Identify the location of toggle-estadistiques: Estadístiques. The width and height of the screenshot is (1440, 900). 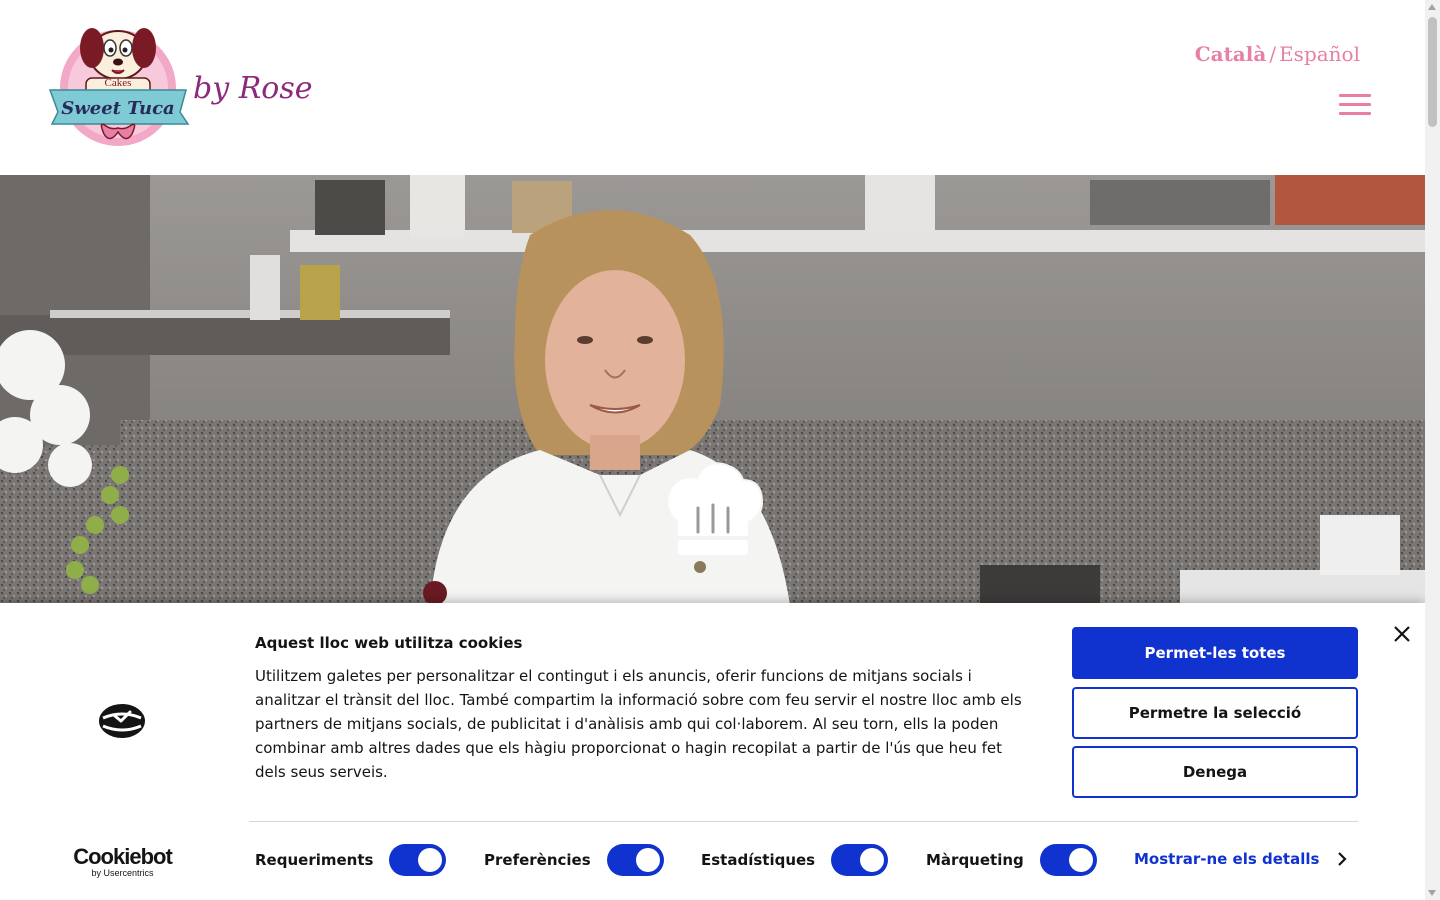
(795, 860).